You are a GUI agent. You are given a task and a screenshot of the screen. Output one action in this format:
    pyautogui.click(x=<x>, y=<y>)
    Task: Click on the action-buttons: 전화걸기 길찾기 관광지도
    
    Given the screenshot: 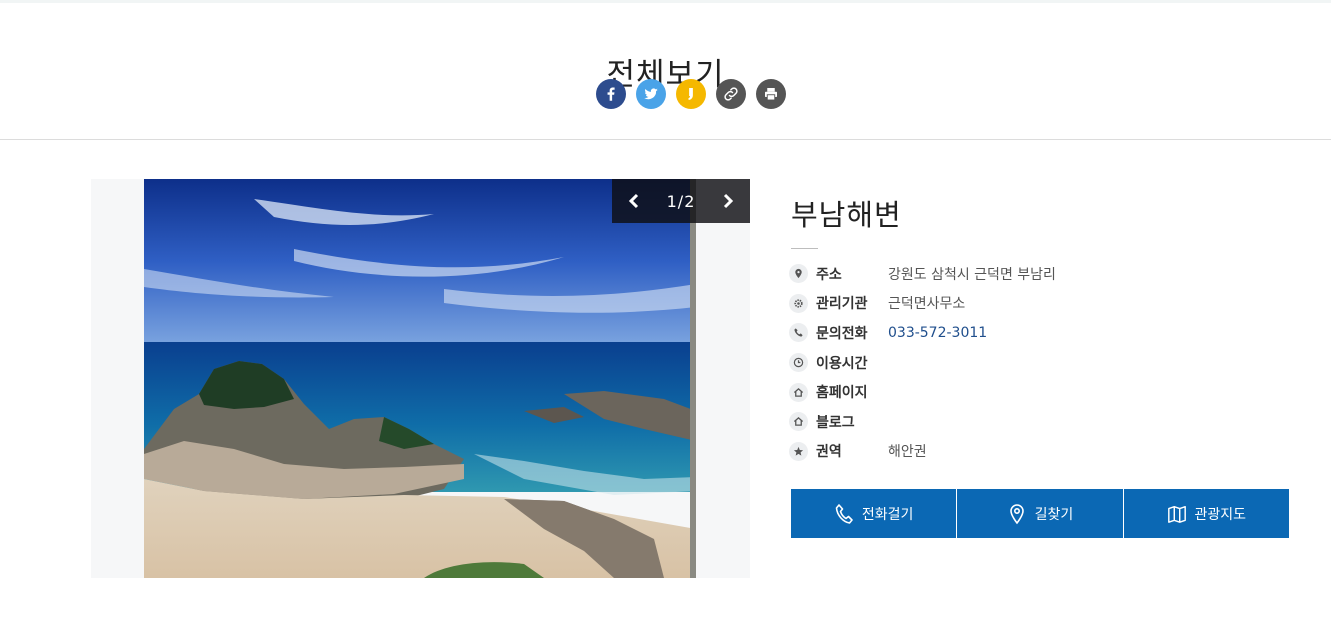 What is the action you would take?
    pyautogui.click(x=1040, y=513)
    